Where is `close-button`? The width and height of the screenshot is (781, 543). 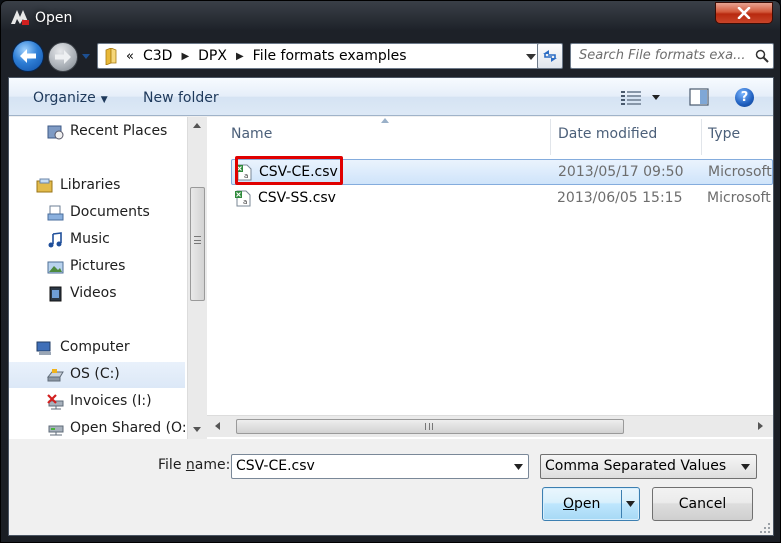 close-button is located at coordinates (744, 13).